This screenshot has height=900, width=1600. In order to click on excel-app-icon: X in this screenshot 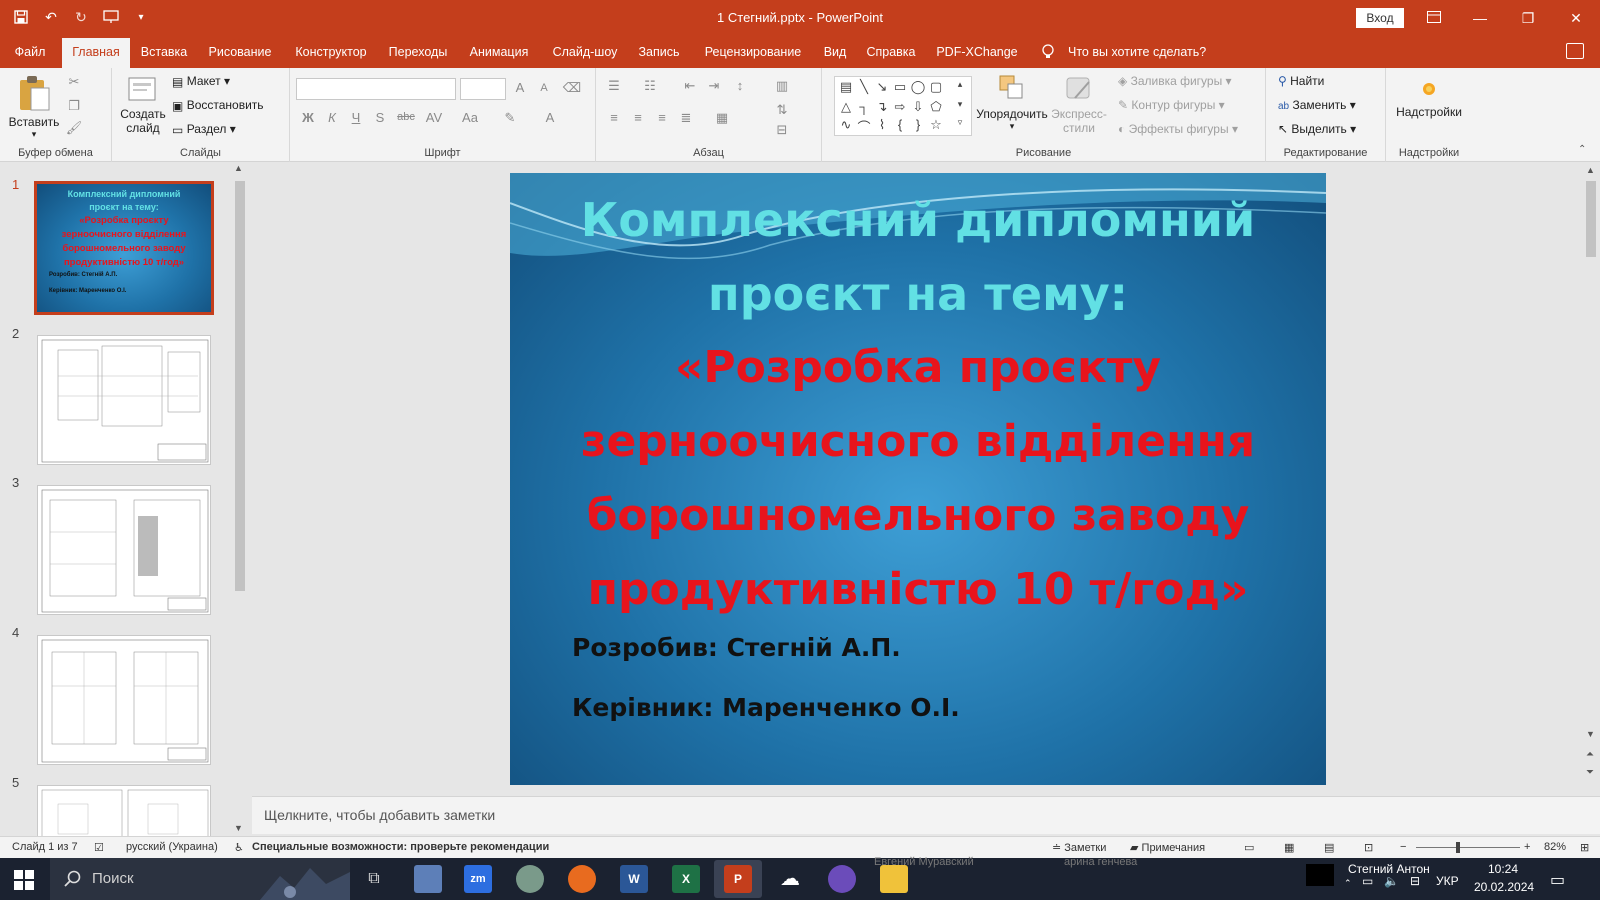, I will do `click(686, 879)`.